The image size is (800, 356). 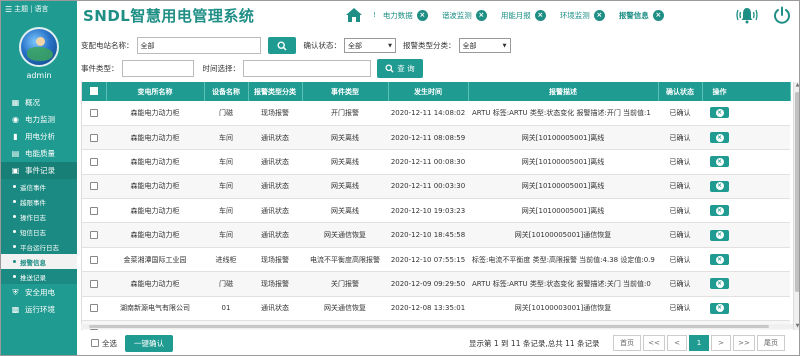 What do you see at coordinates (641, 15) in the screenshot?
I see `tab-alarm-info: 报警信息 ×` at bounding box center [641, 15].